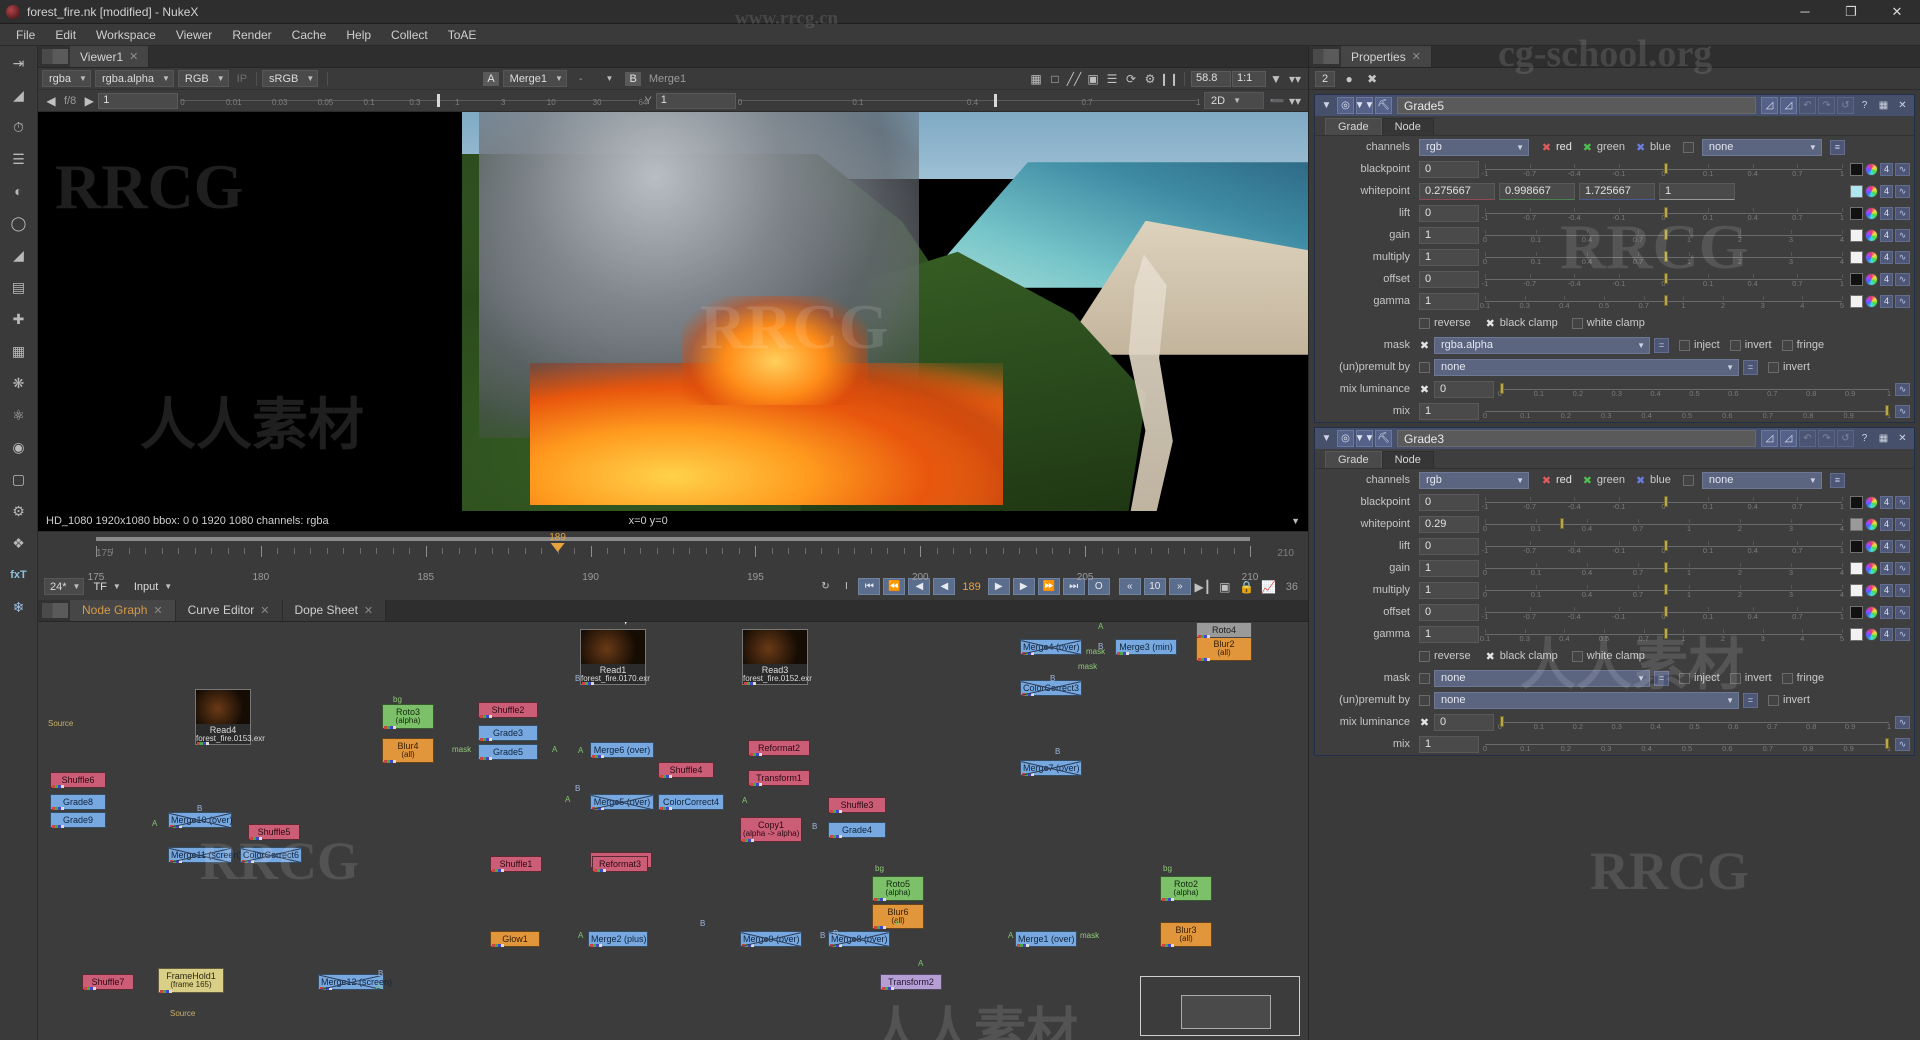 The image size is (1920, 1040). I want to click on display-style-selector: RGB ▼, so click(203, 78).